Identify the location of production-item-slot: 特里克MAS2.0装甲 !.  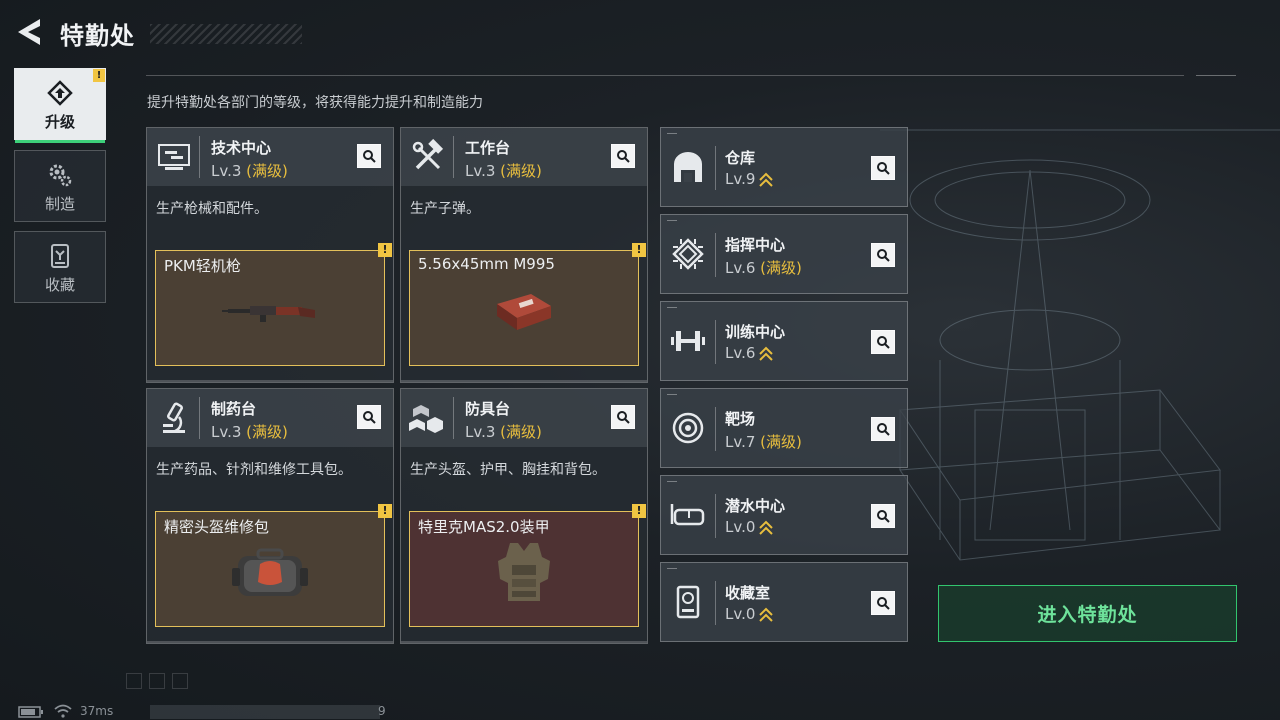
(527, 565).